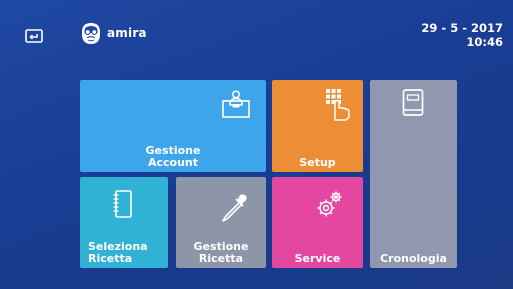  I want to click on tile-cronologia: Cronologia, so click(413, 174).